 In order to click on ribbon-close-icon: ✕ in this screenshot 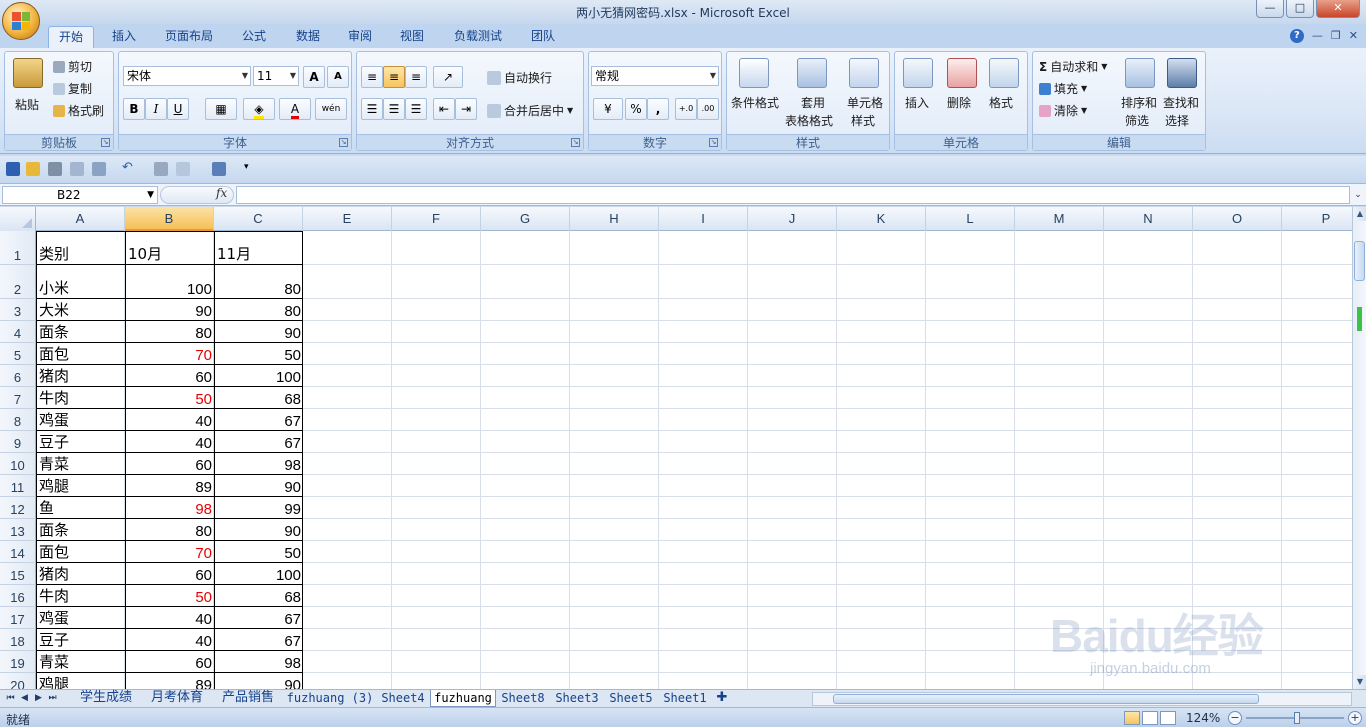, I will do `click(1353, 36)`.